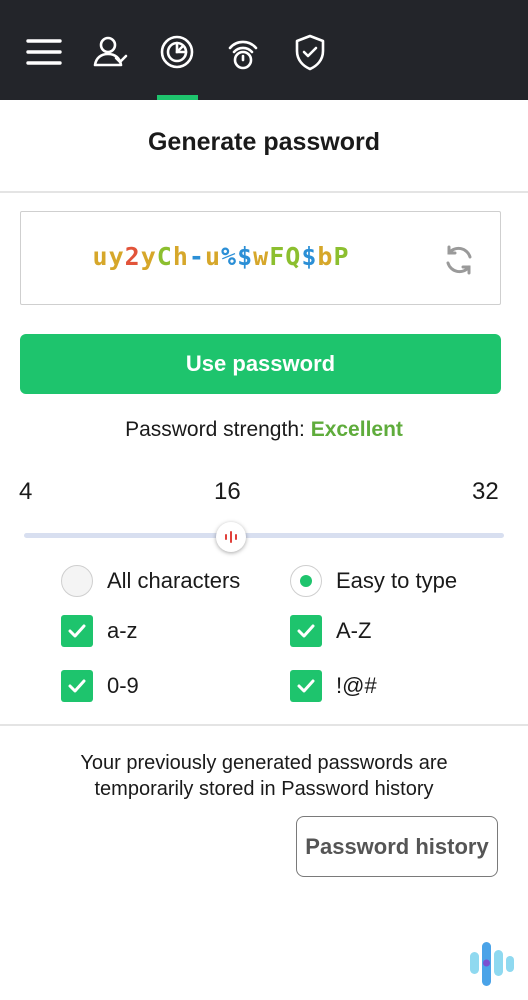  I want to click on grip-icon, so click(231, 537).